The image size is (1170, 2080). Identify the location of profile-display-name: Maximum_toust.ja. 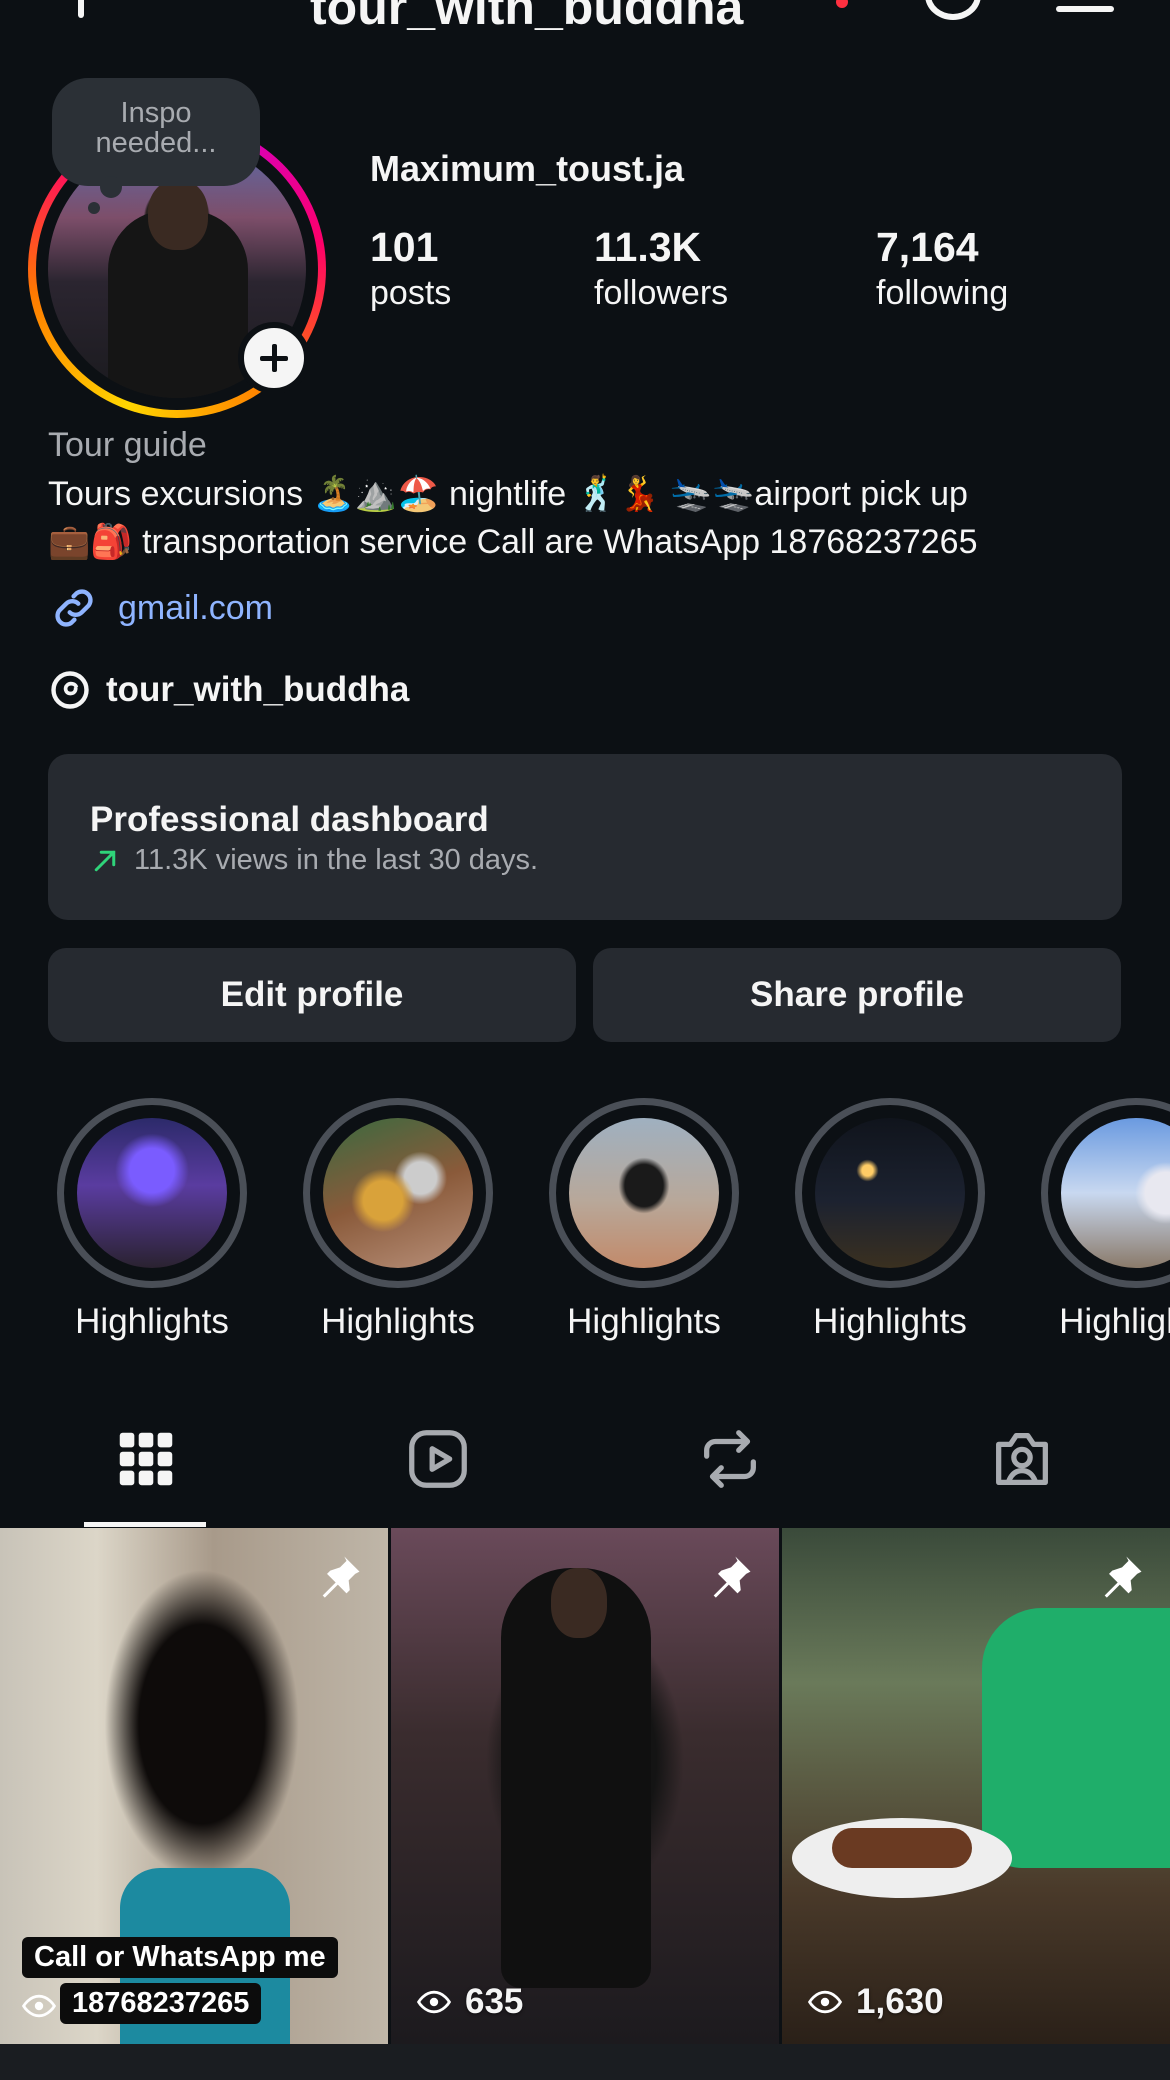
(527, 168).